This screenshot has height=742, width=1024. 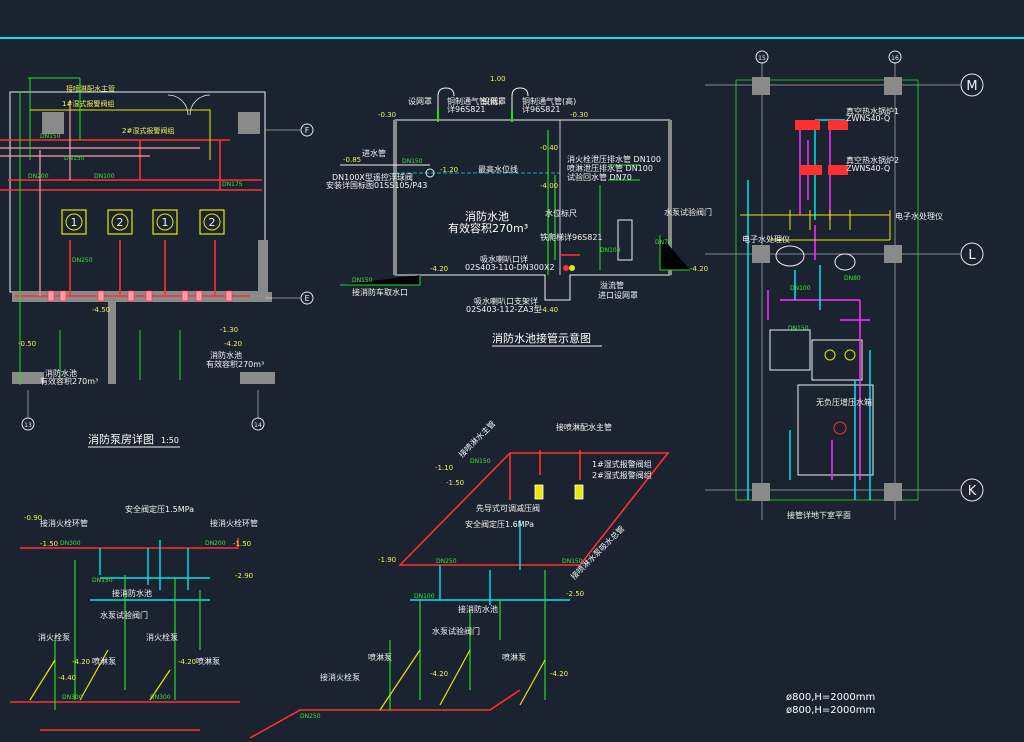 What do you see at coordinates (480, 461) in the screenshot?
I see `iso-center-dn150: DN150` at bounding box center [480, 461].